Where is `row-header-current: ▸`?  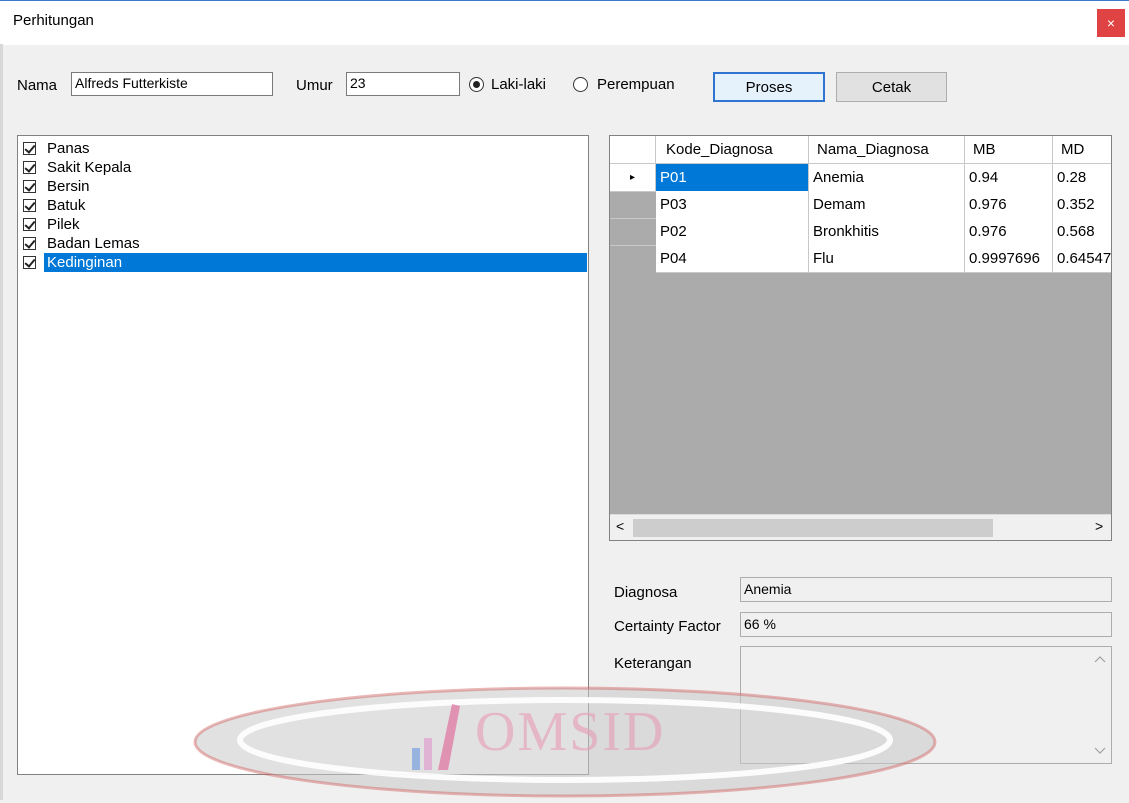 row-header-current: ▸ is located at coordinates (633, 178).